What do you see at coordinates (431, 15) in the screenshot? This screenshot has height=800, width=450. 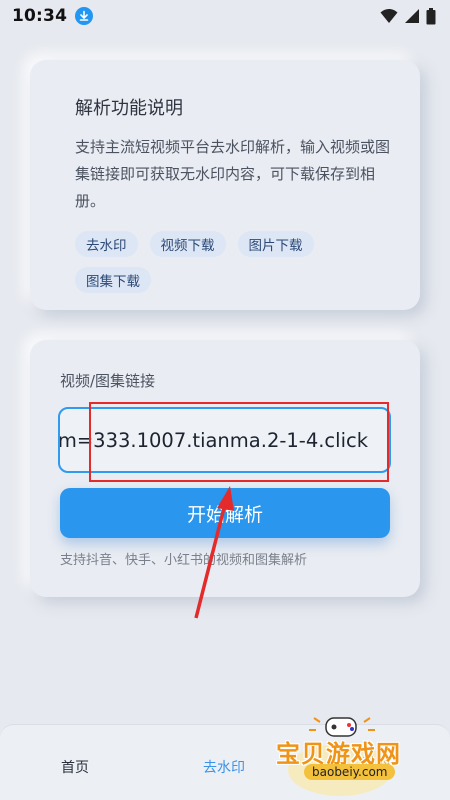 I see `battery-icon` at bounding box center [431, 15].